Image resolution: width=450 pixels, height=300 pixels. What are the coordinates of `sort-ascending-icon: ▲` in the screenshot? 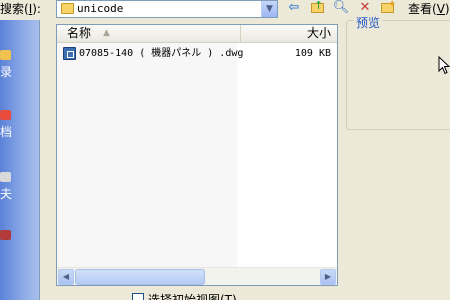 It's located at (106, 33).